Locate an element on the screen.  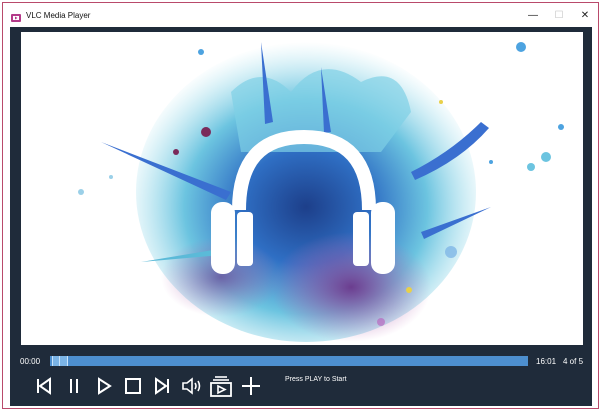
play-icon is located at coordinates (105, 386).